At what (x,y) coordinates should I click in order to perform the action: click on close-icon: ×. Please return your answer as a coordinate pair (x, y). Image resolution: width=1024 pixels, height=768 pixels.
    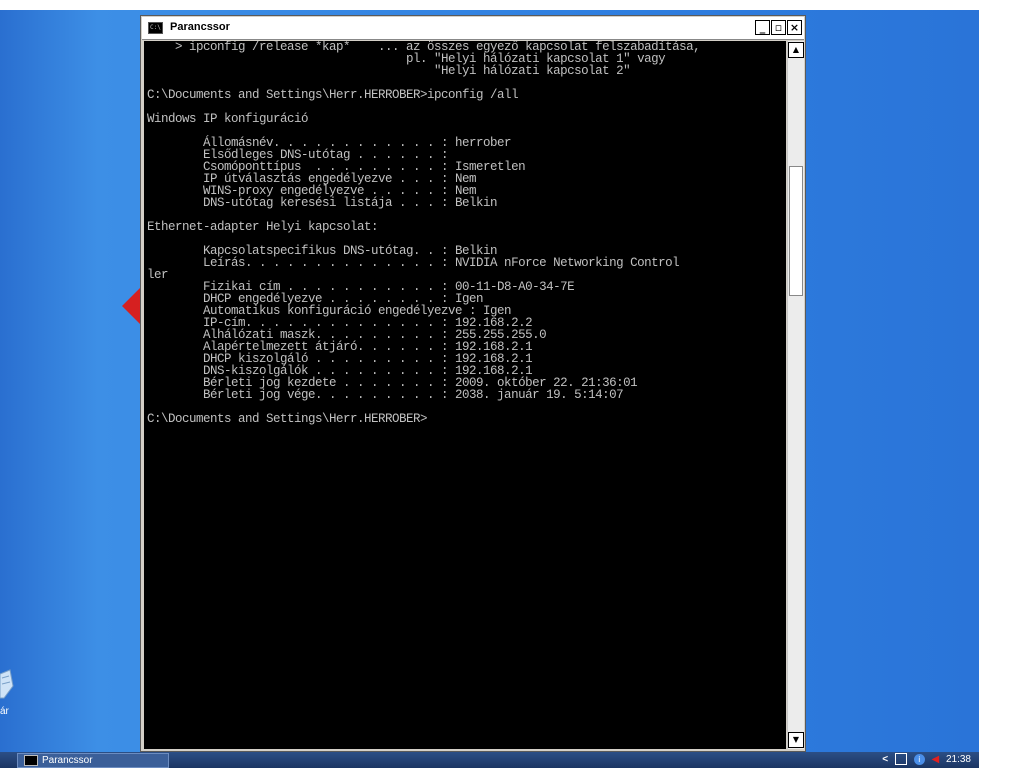
    Looking at the image, I should click on (794, 27).